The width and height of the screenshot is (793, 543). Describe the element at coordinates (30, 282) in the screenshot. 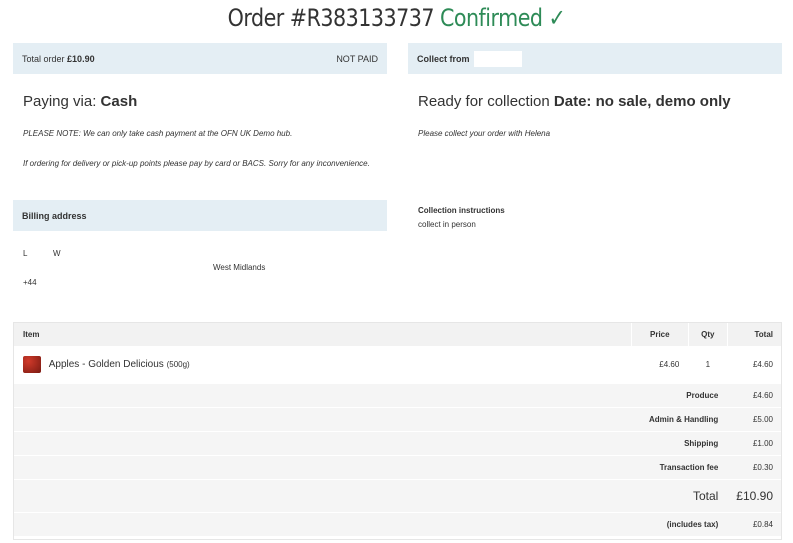

I see `billing-phone: +44` at that location.